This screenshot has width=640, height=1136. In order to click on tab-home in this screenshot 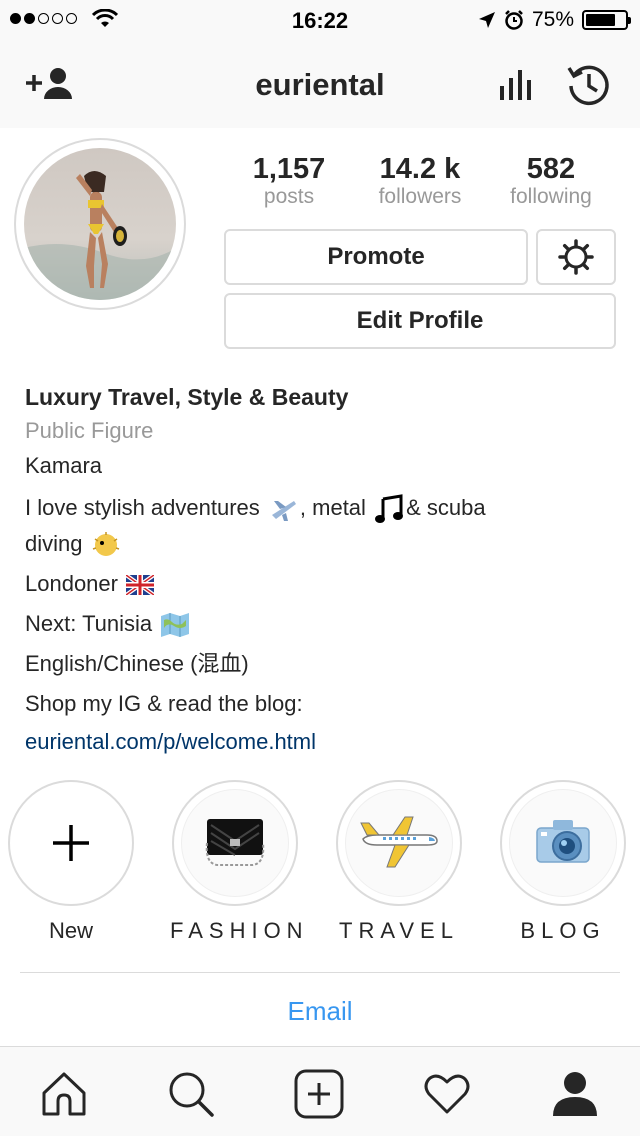, I will do `click(64, 1094)`.